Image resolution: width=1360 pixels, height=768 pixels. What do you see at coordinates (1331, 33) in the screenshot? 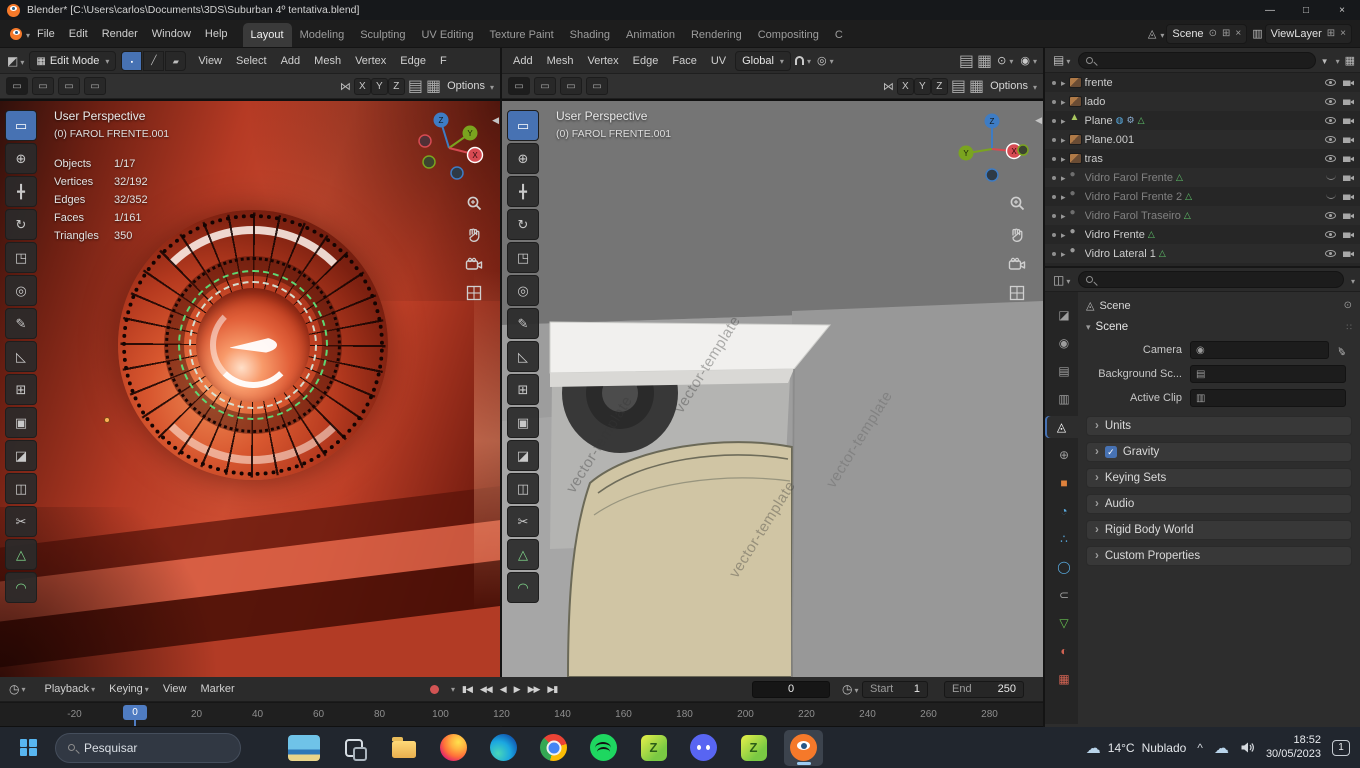
I see `new-viewlayer-icon` at bounding box center [1331, 33].